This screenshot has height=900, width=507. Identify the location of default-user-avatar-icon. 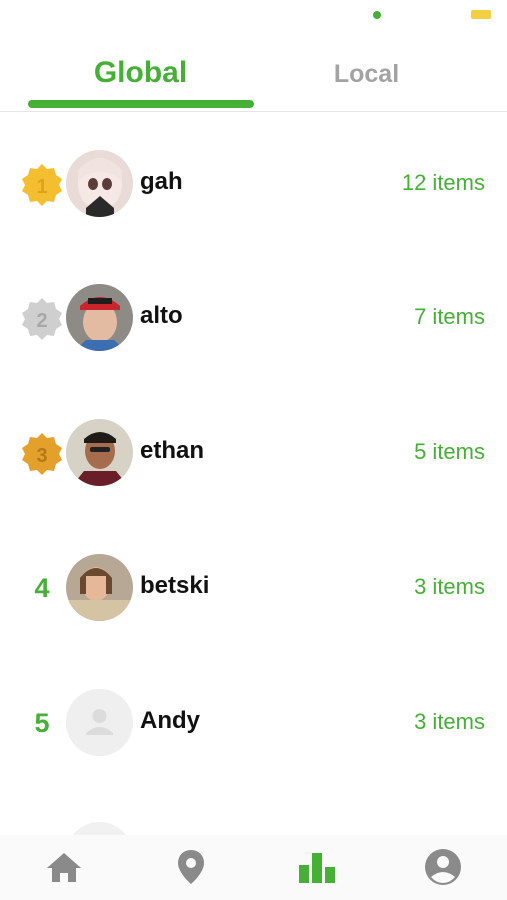
(99, 722).